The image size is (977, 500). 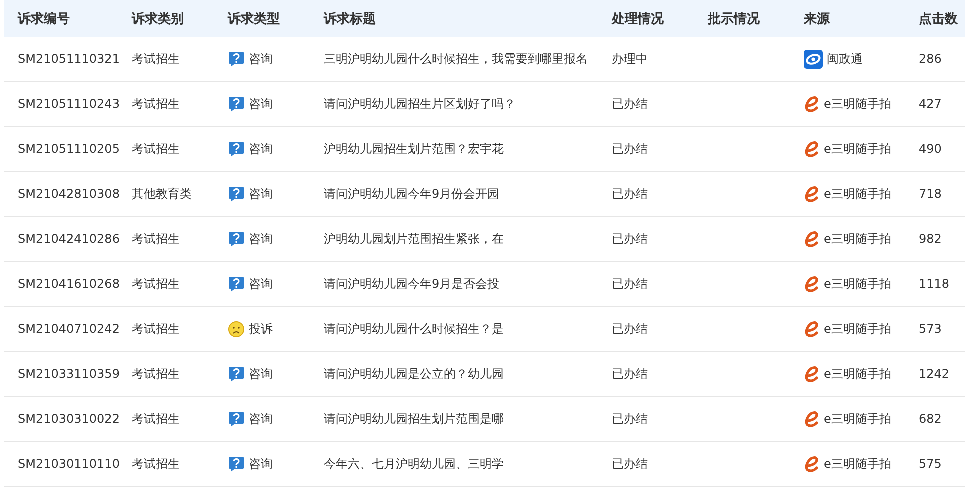 What do you see at coordinates (162, 194) in the screenshot?
I see `category-text: 其他教育类` at bounding box center [162, 194].